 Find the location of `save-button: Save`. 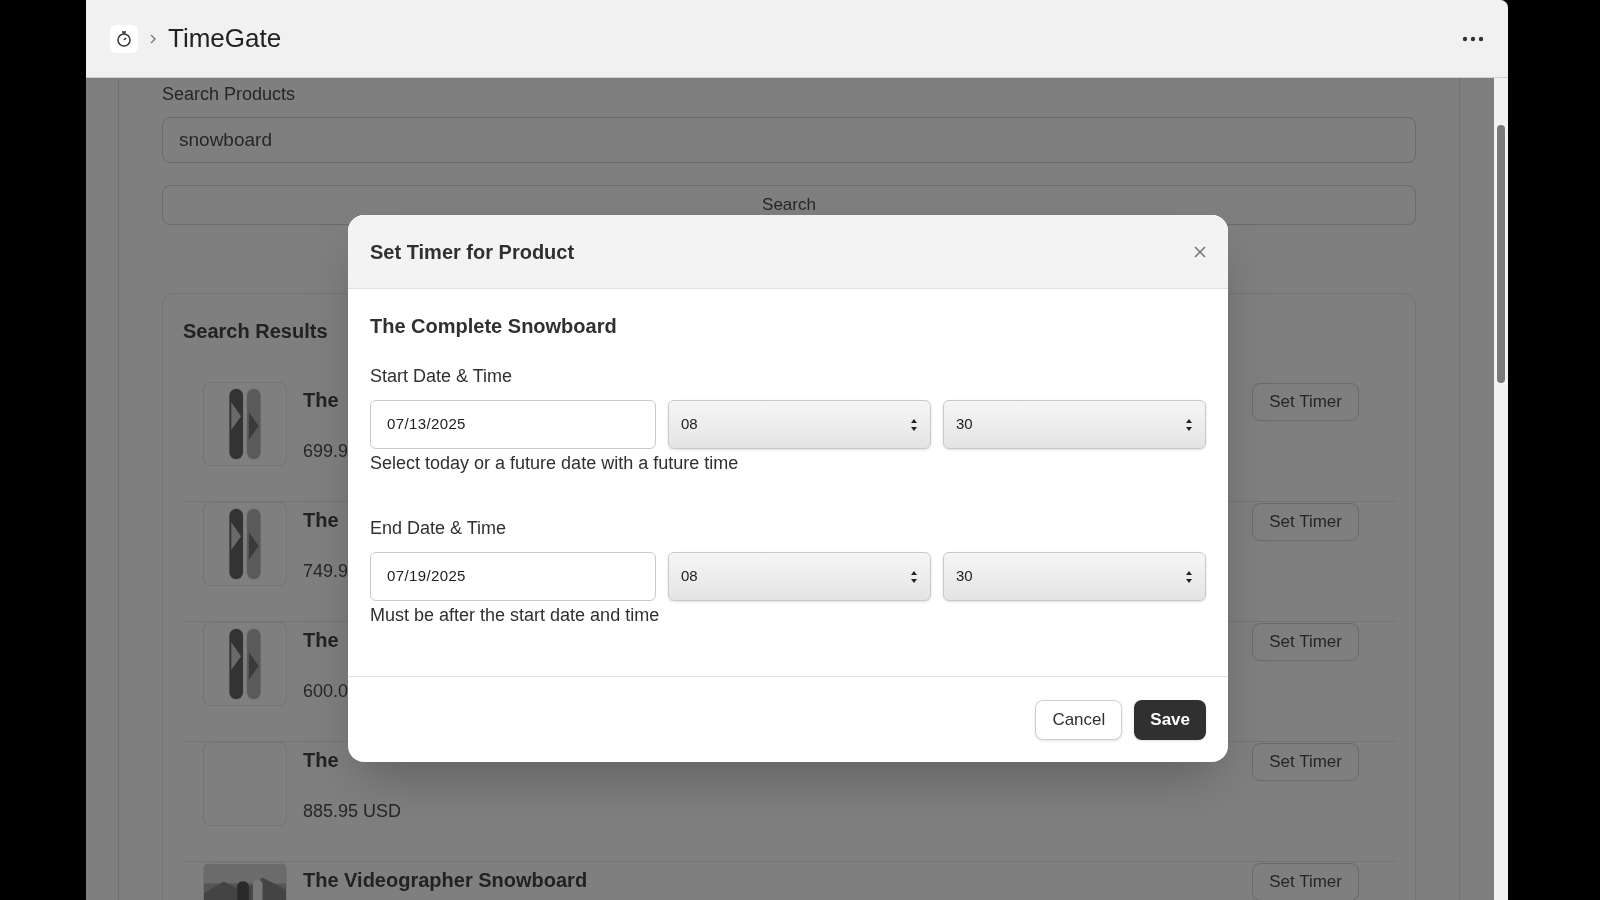

save-button: Save is located at coordinates (1170, 719).